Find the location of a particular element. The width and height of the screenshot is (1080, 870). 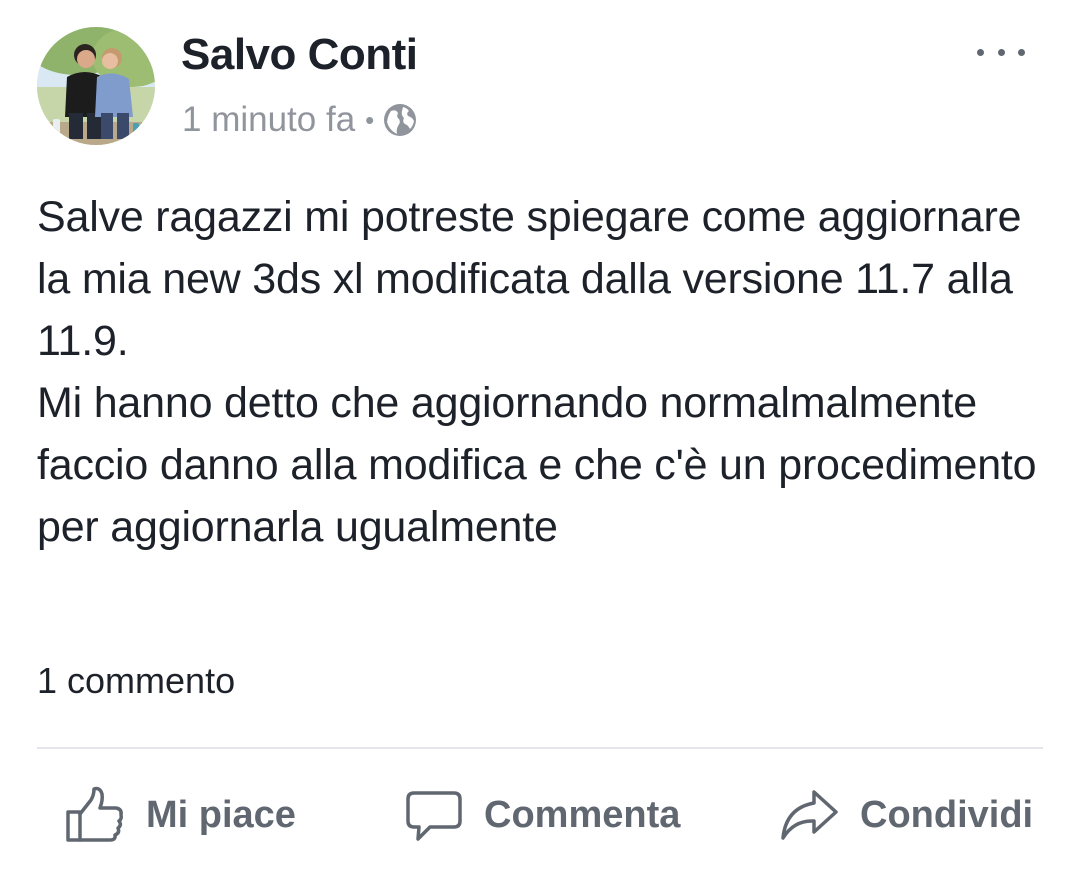

share-button: Condividi is located at coordinates (905, 815).